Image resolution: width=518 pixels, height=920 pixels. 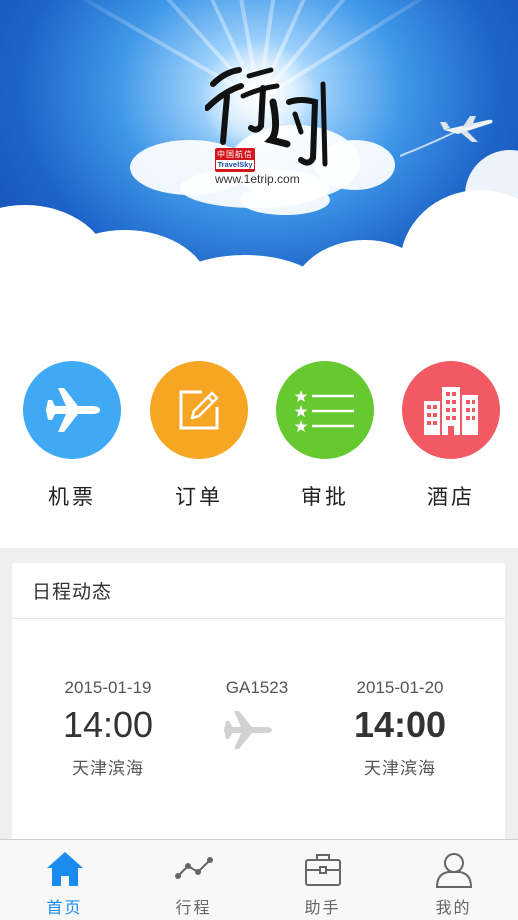 What do you see at coordinates (257, 179) in the screenshot?
I see `website-url: www.1etrip.com` at bounding box center [257, 179].